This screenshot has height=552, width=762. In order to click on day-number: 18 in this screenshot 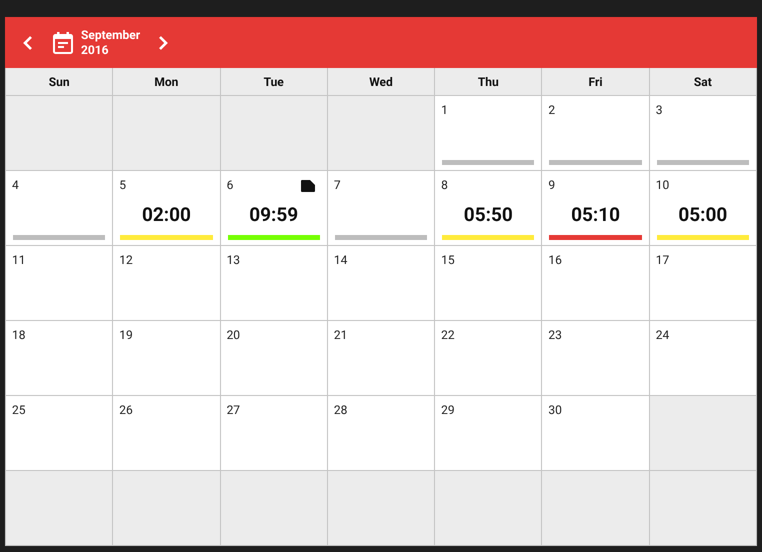, I will do `click(19, 335)`.